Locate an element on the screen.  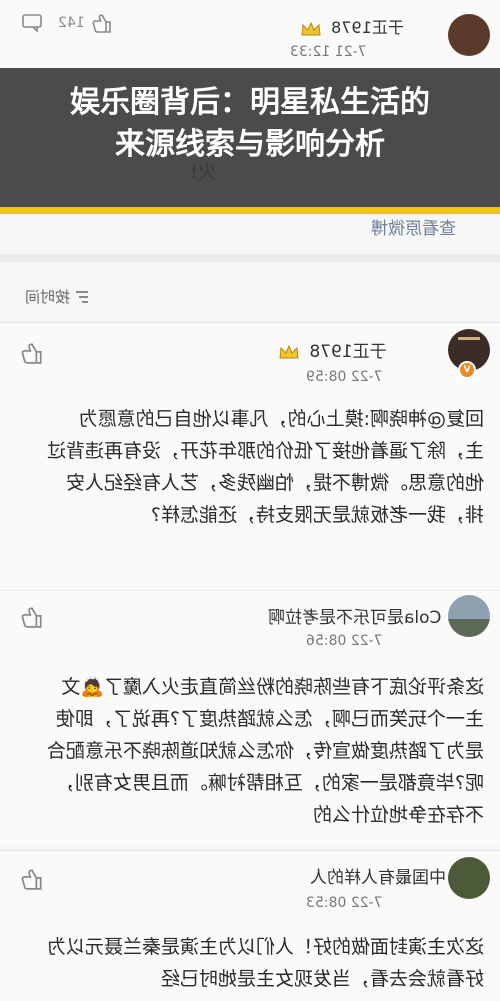
sort-label: 按时间 is located at coordinates (47, 297).